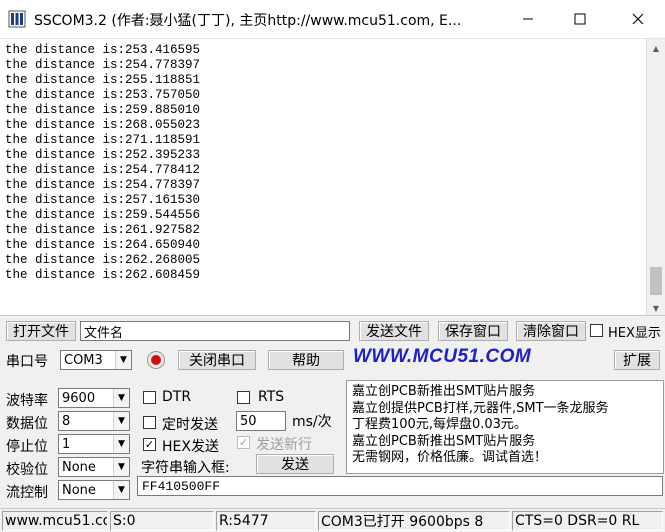 This screenshot has width=665, height=532. What do you see at coordinates (656, 307) in the screenshot?
I see `scroll-down-icon: ▼` at bounding box center [656, 307].